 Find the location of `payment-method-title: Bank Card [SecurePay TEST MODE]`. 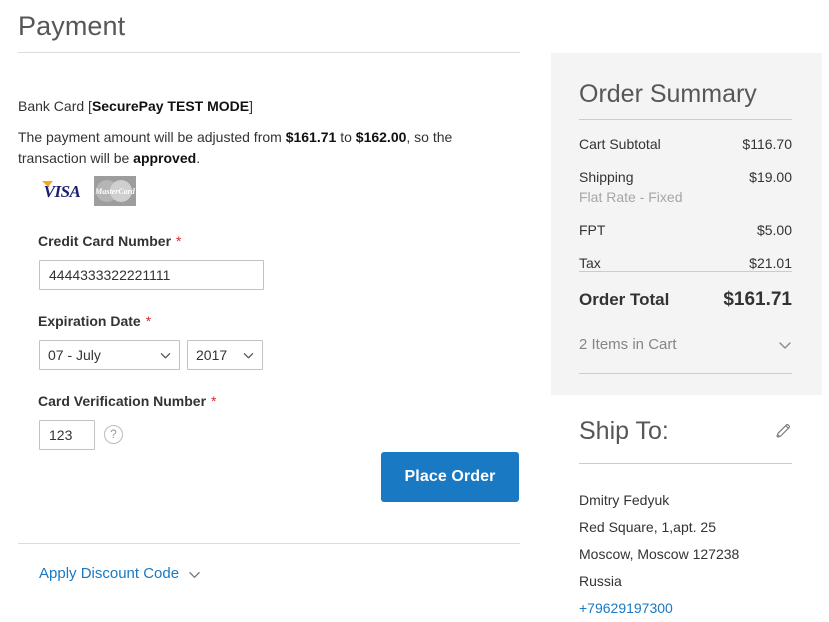

payment-method-title: Bank Card [SecurePay TEST MODE] is located at coordinates (135, 106).